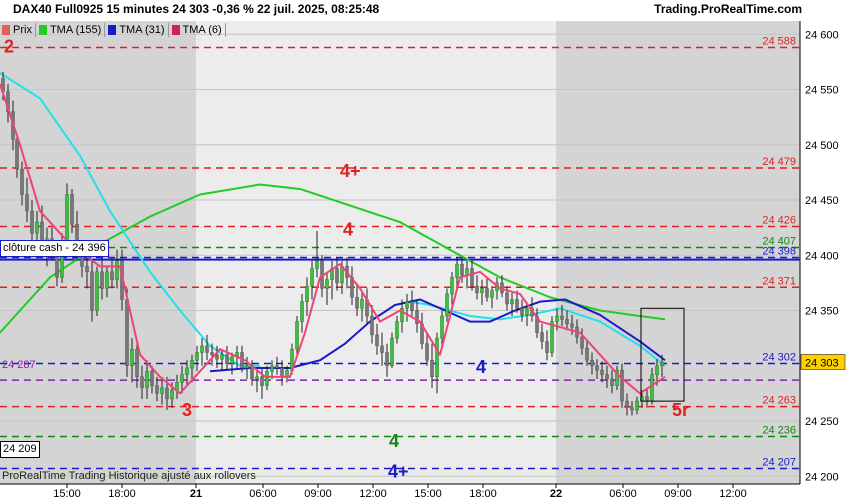 The width and height of the screenshot is (850, 500). Describe the element at coordinates (680, 410) in the screenshot. I see `level-annotation: 5r` at that location.